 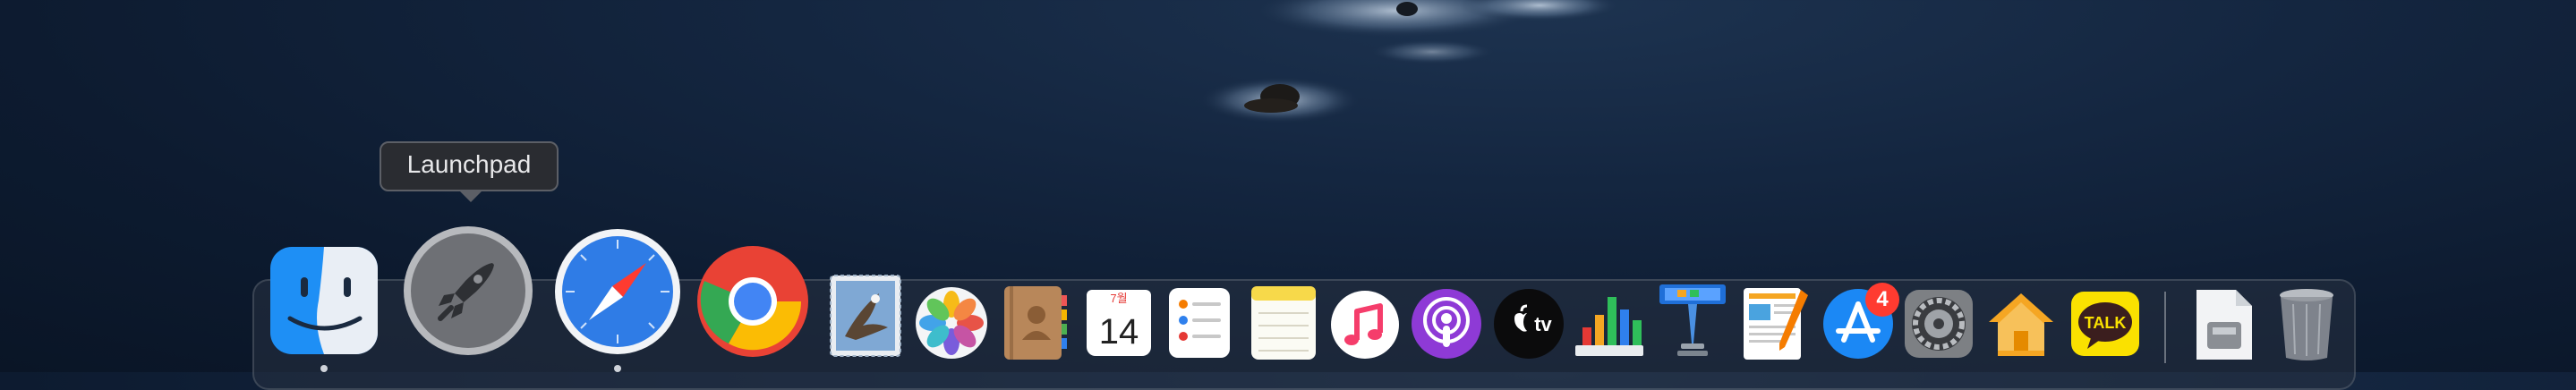 I want to click on home-icon, so click(x=2021, y=325).